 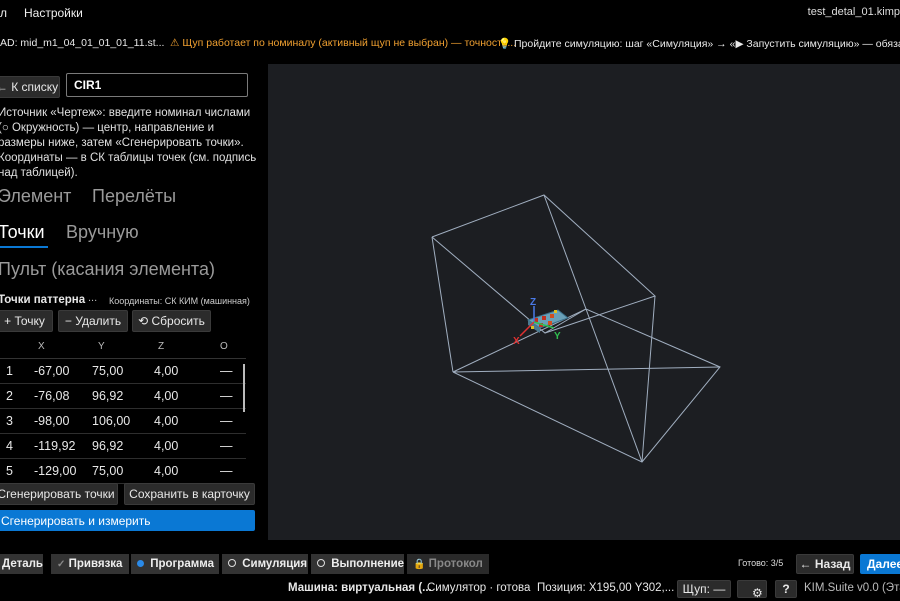 What do you see at coordinates (35, 196) in the screenshot?
I see `tab-element: Элемент` at bounding box center [35, 196].